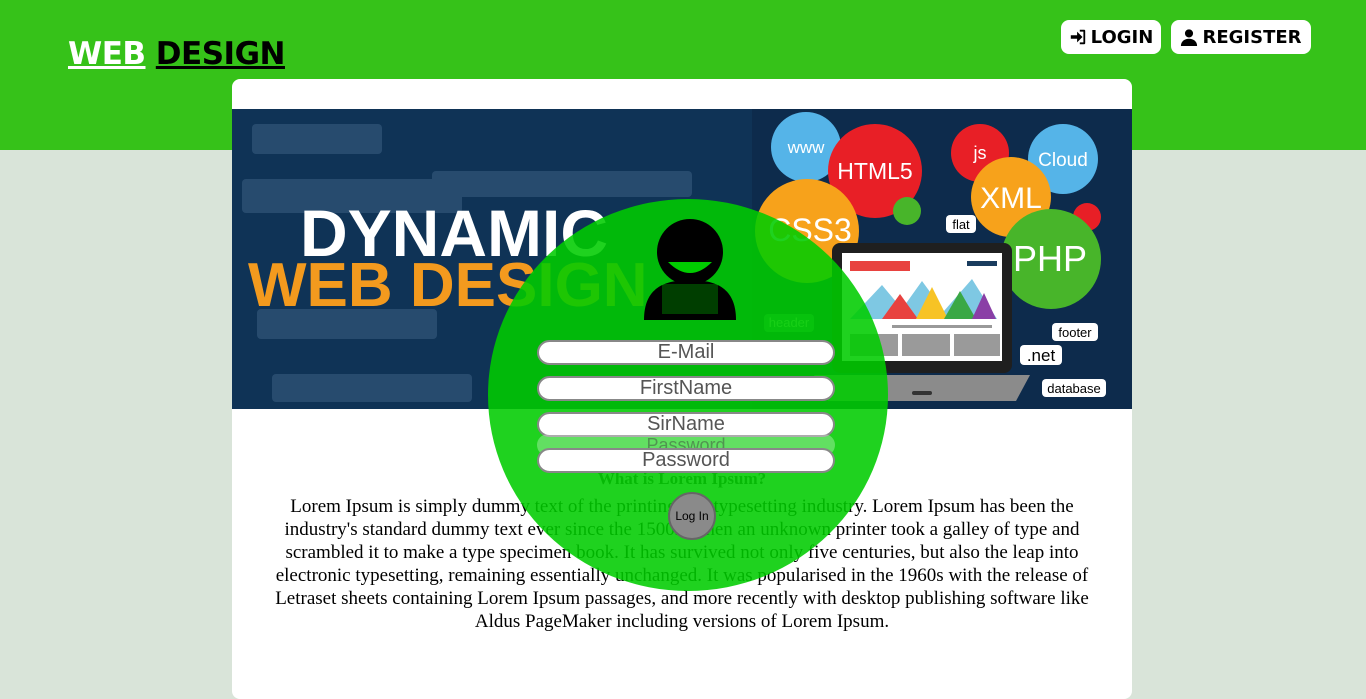  Describe the element at coordinates (1189, 37) in the screenshot. I see `user-icon` at that location.